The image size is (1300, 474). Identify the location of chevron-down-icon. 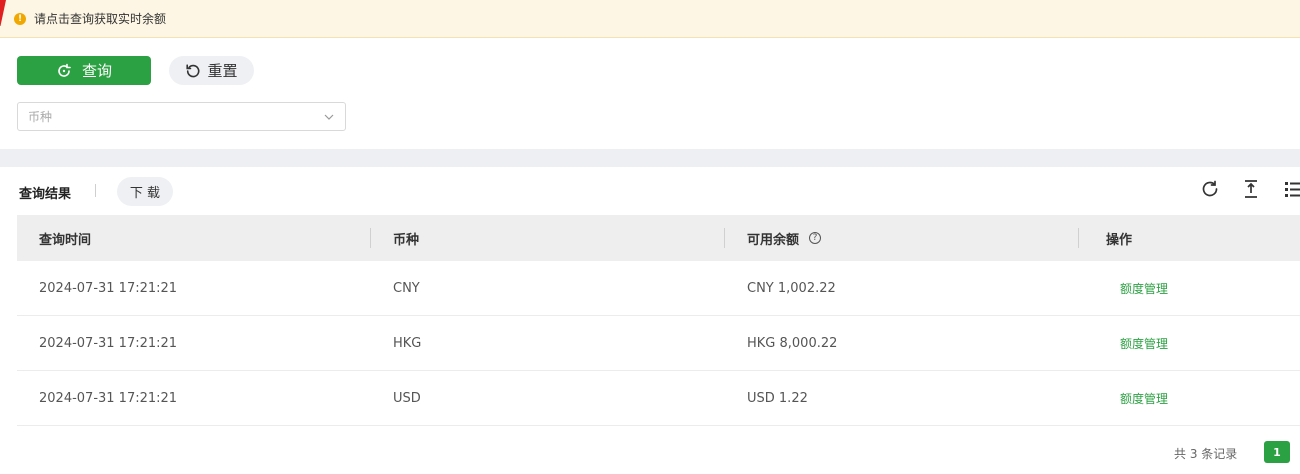
(329, 117).